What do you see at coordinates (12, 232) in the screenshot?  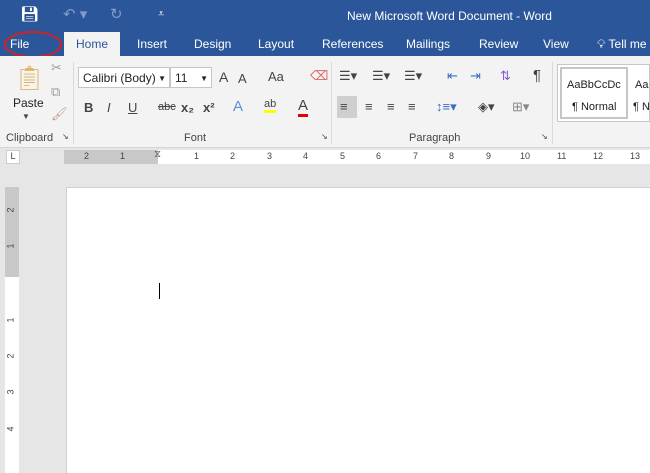 I see `ruler-top-margin` at bounding box center [12, 232].